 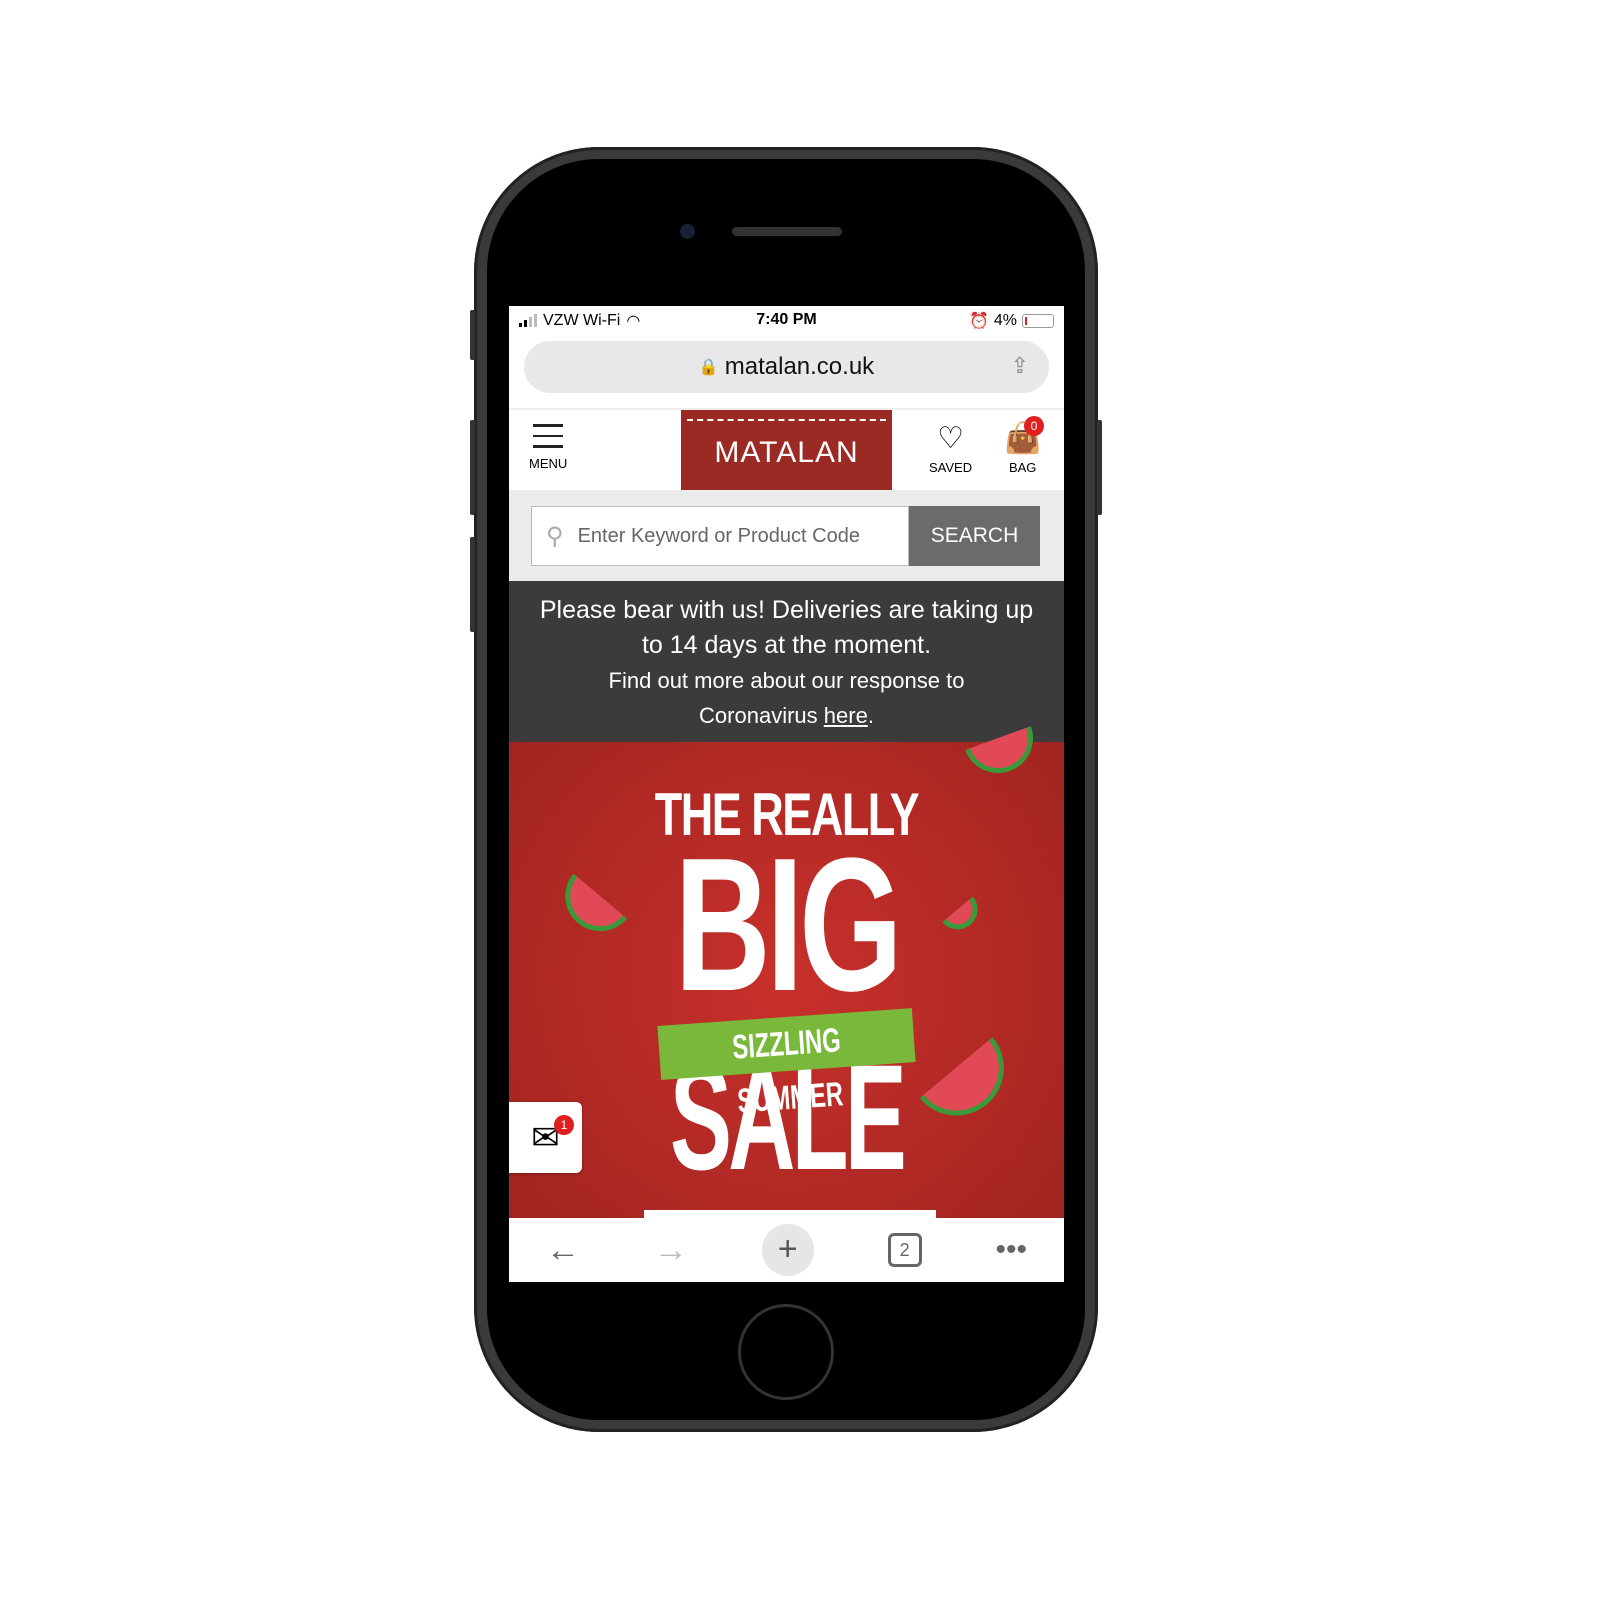 I want to click on search-bar: ⚲ Enter Keyword or Product Code SEARCH, so click(x=786, y=535).